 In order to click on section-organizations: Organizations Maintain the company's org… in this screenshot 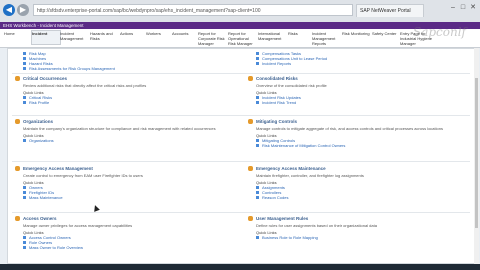, I will do `click(131, 131)`.